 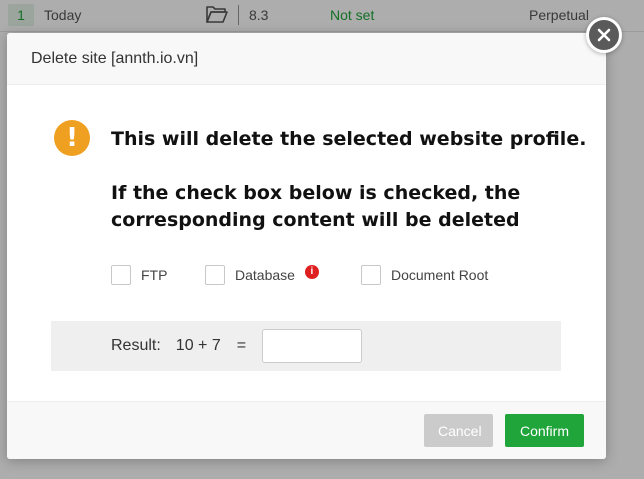 I want to click on captcha-equals: =, so click(x=241, y=345).